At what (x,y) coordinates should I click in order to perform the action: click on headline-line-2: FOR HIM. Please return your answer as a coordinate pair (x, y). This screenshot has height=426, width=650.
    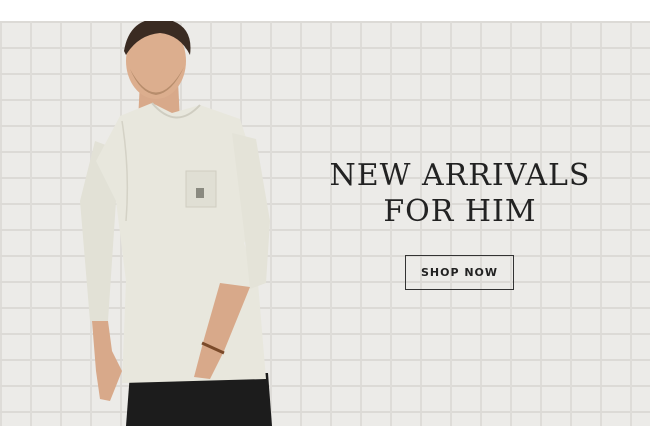
    Looking at the image, I should click on (460, 211).